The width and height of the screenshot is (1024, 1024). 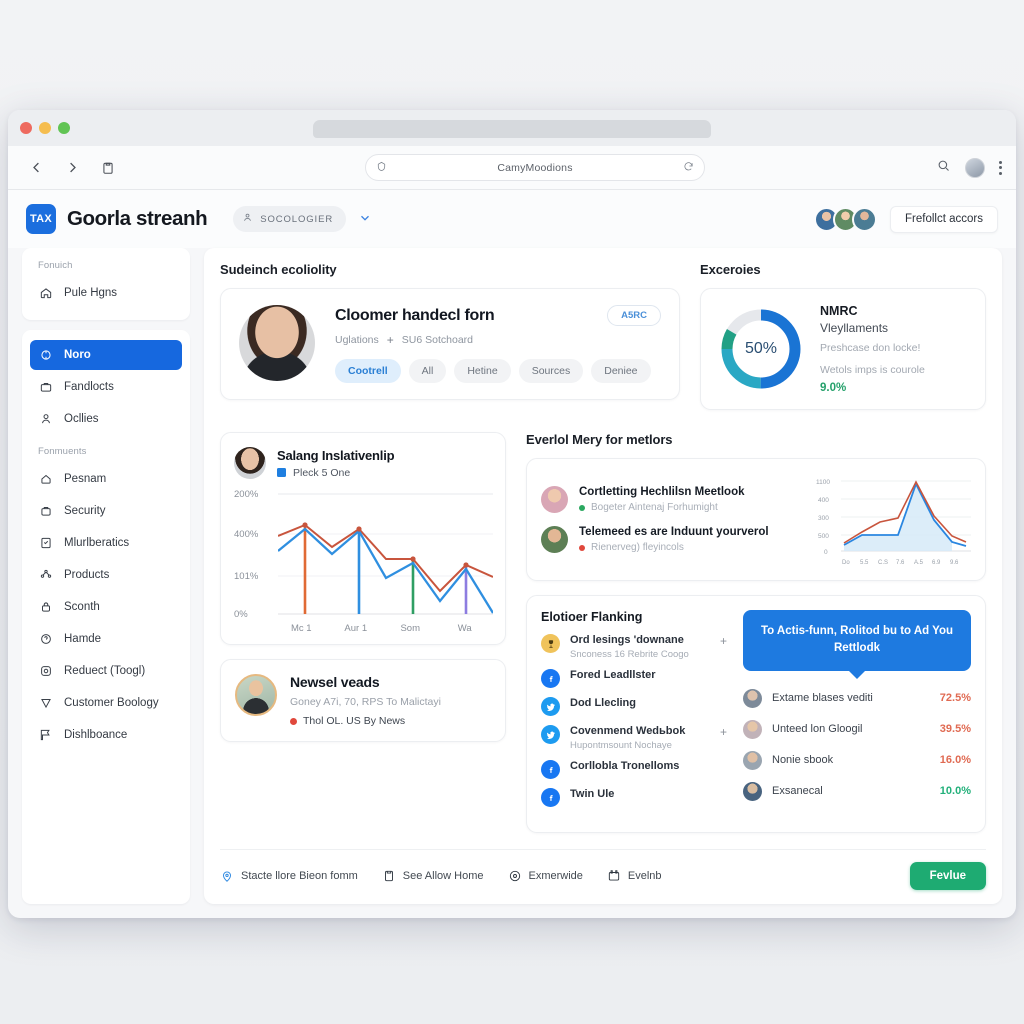 I want to click on footer-item-see-allow-home: See Allow Home, so click(x=433, y=876).